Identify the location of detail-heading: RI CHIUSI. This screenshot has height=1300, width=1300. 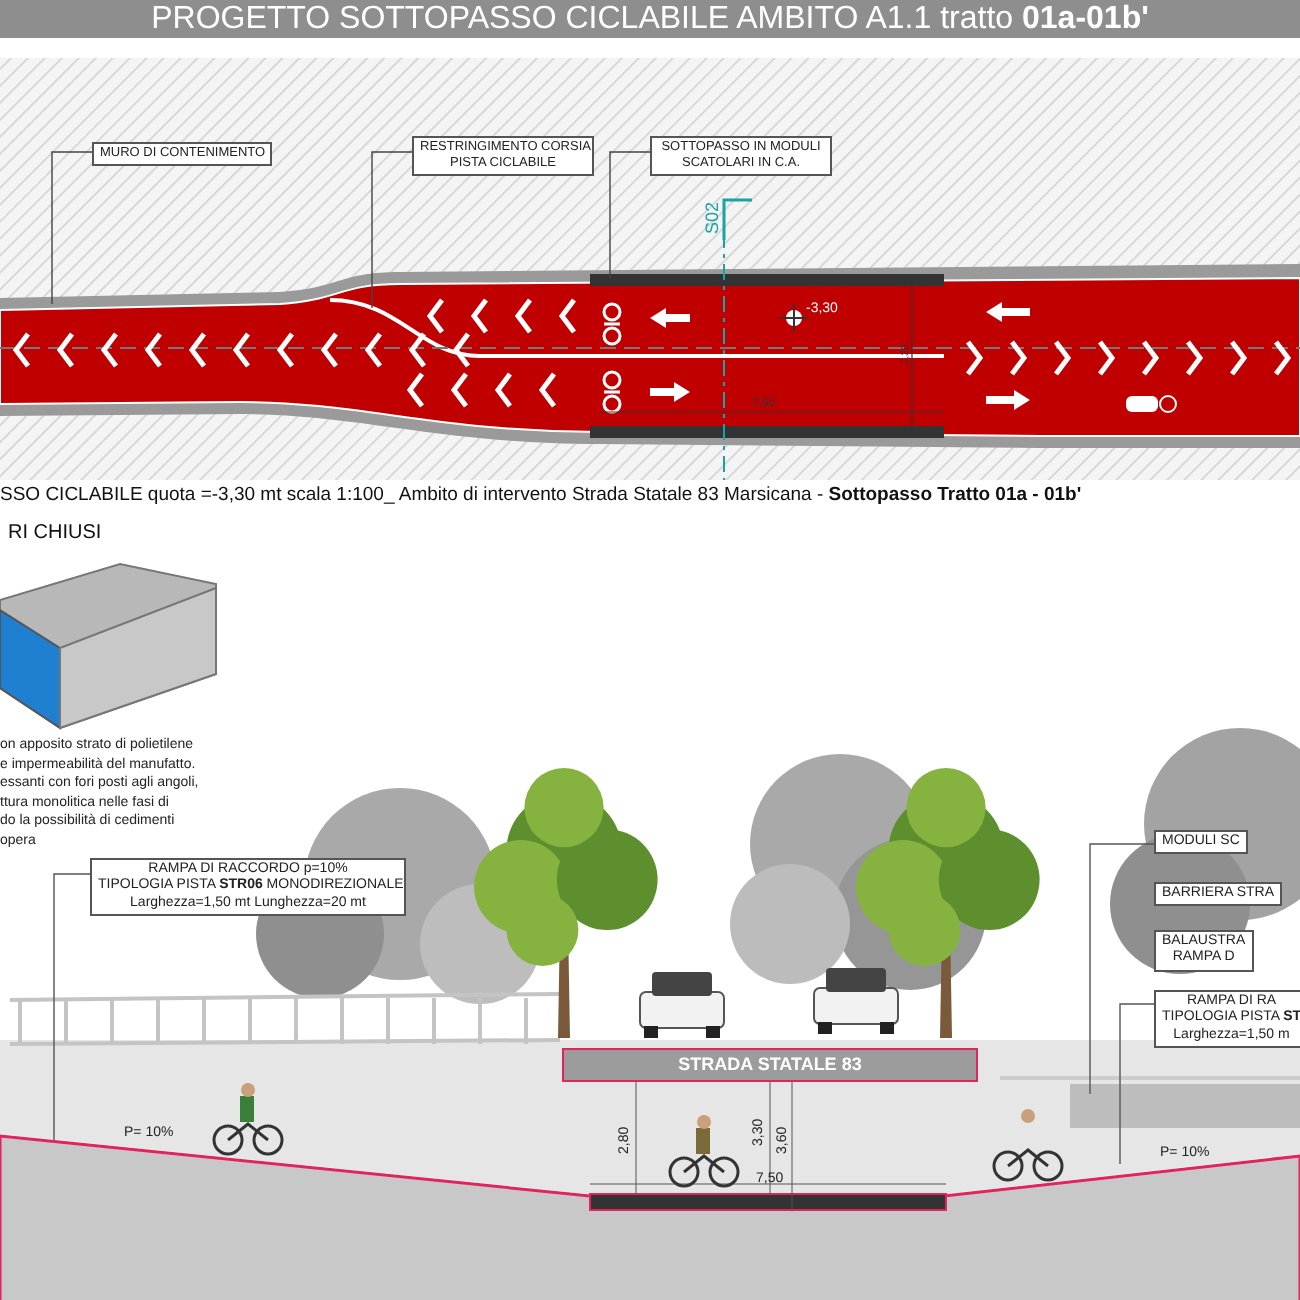
(55, 533).